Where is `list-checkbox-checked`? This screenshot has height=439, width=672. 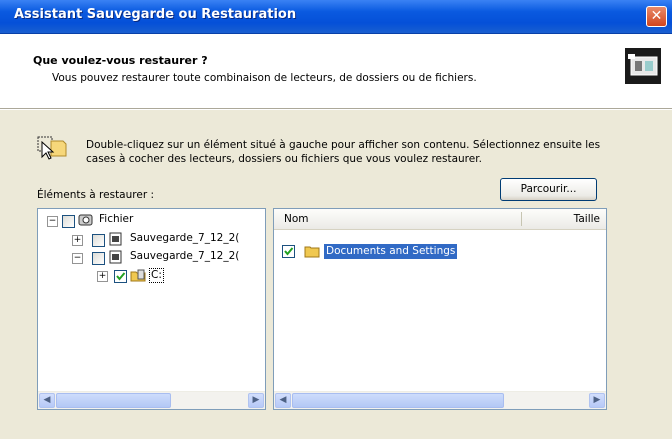
list-checkbox-checked is located at coordinates (288, 251).